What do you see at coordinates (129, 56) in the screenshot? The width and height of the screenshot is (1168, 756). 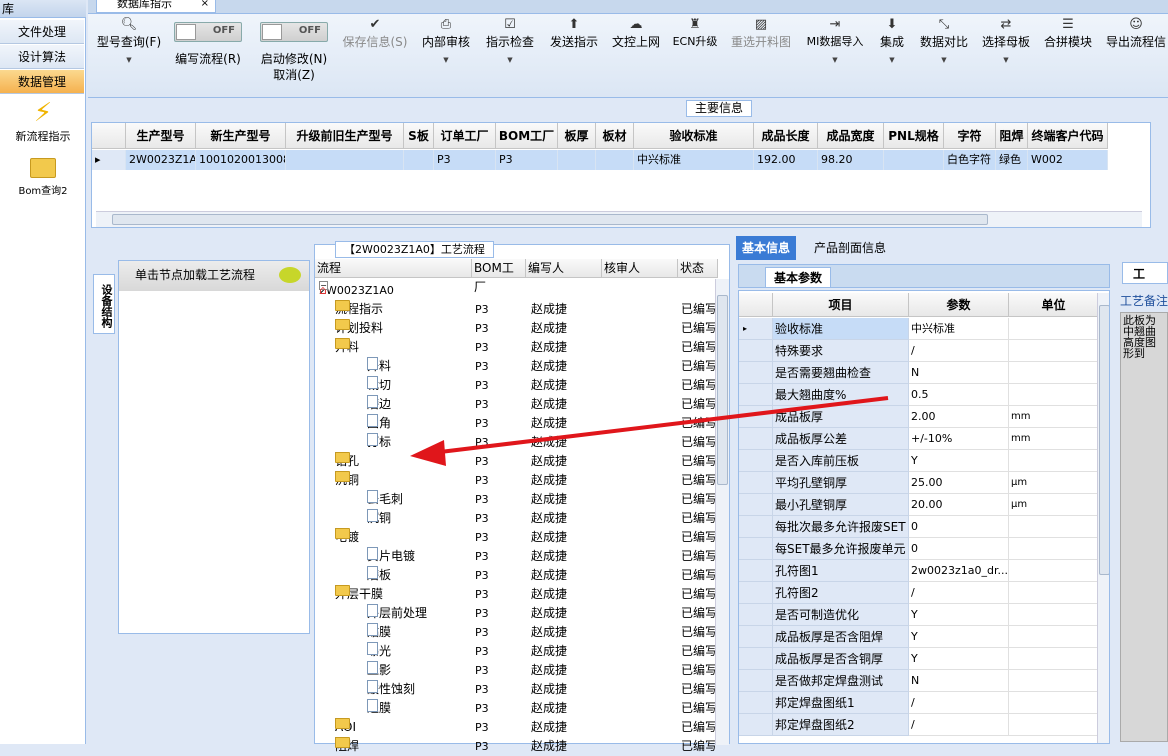 I see `model-query-button: 🔍︎ 型号查询(F) ▼` at bounding box center [129, 56].